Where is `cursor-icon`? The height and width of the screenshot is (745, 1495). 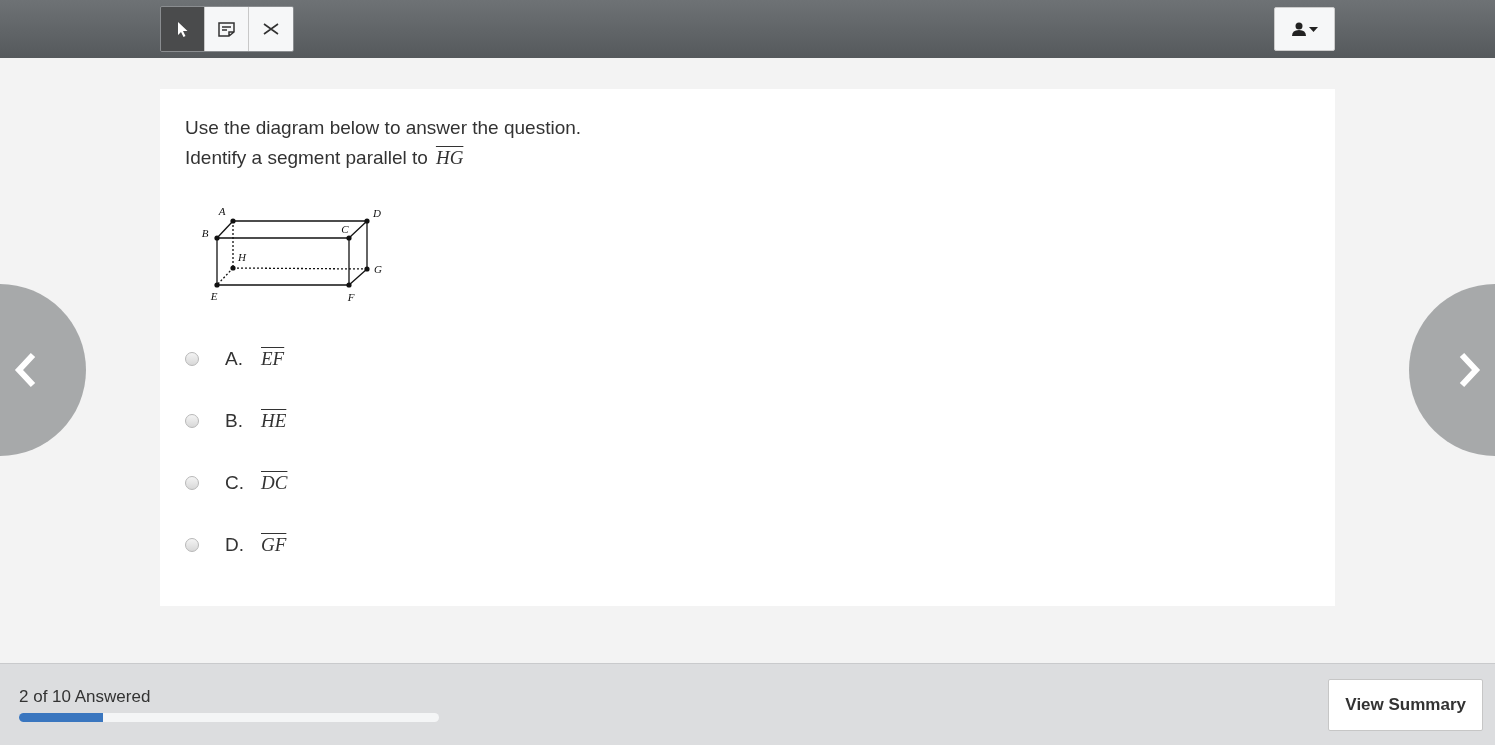 cursor-icon is located at coordinates (182, 29).